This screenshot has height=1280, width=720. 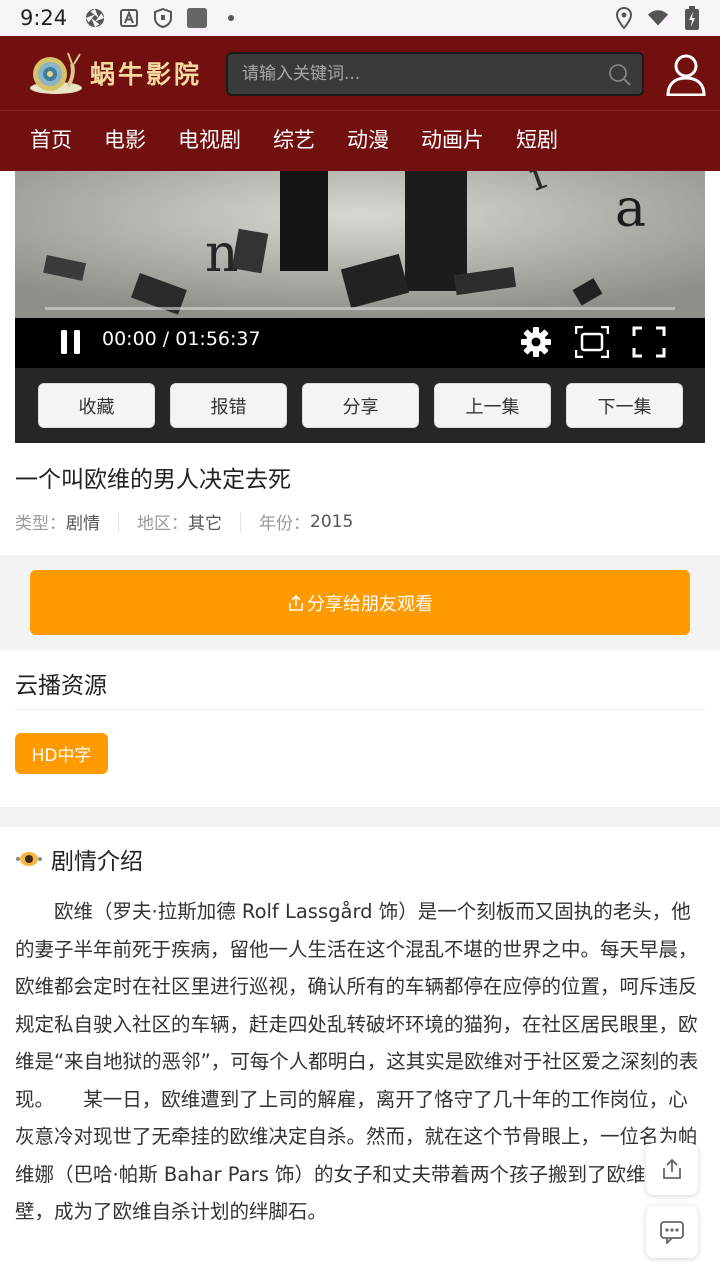 I want to click on source-tag-hd: HD中字, so click(x=61, y=753).